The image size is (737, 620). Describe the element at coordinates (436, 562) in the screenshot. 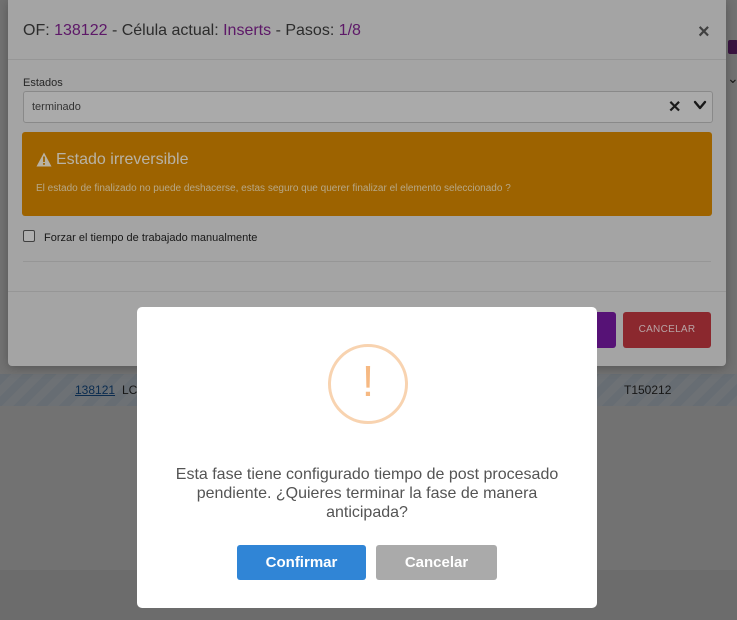

I see `dialog-cancel-button: Cancelar` at that location.